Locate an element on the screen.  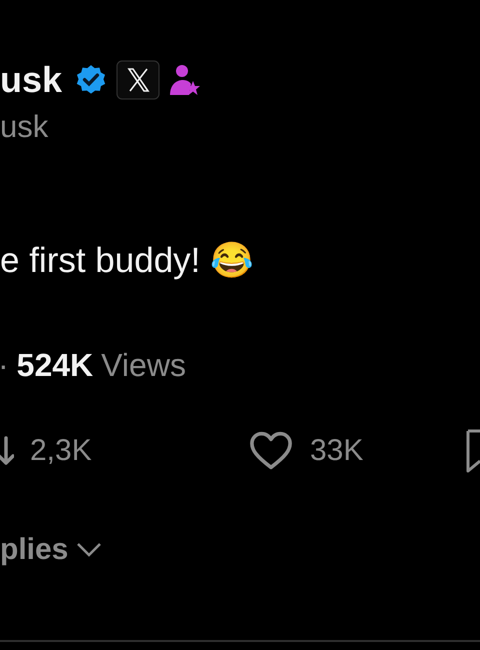
author-name: usk is located at coordinates (31, 80).